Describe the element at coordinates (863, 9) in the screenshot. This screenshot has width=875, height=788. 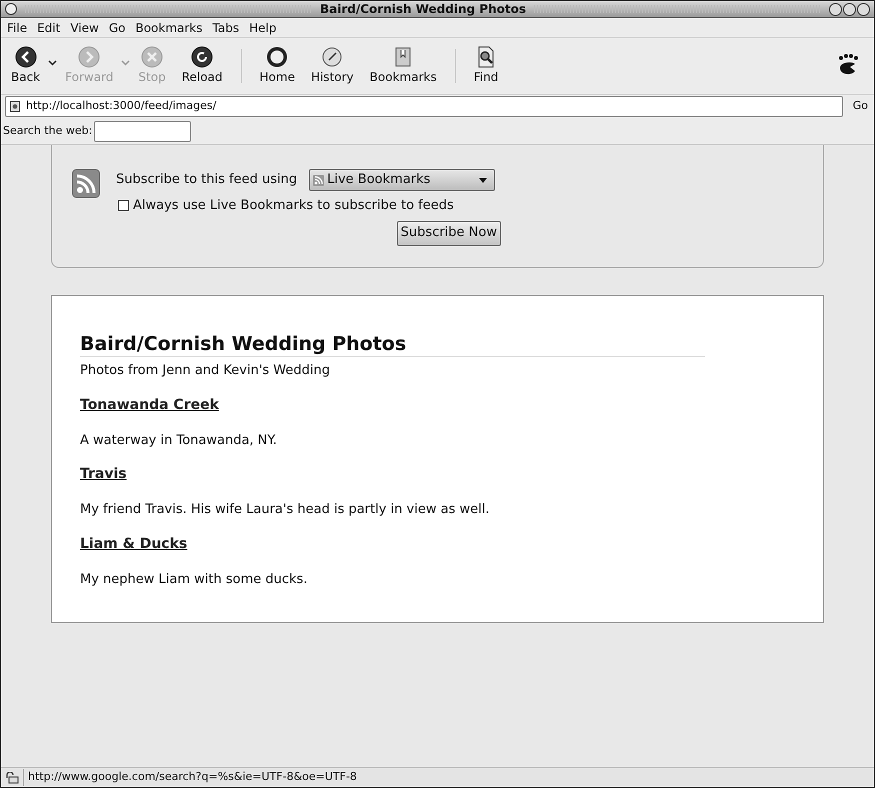
I see `close-icon` at that location.